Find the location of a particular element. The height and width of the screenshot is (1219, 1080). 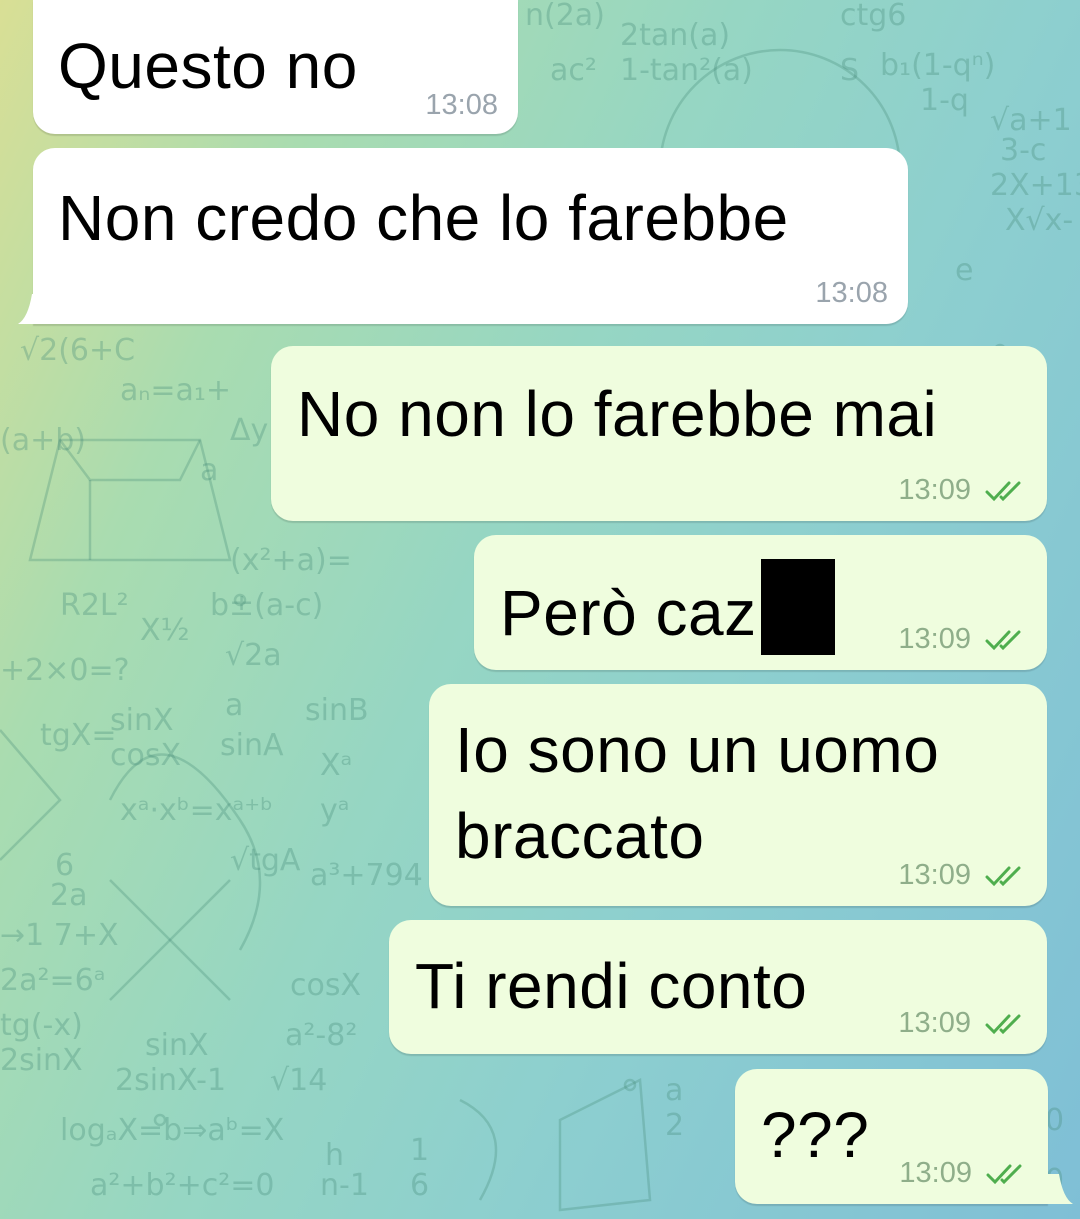

message-text-line-2: braccato is located at coordinates (580, 836).